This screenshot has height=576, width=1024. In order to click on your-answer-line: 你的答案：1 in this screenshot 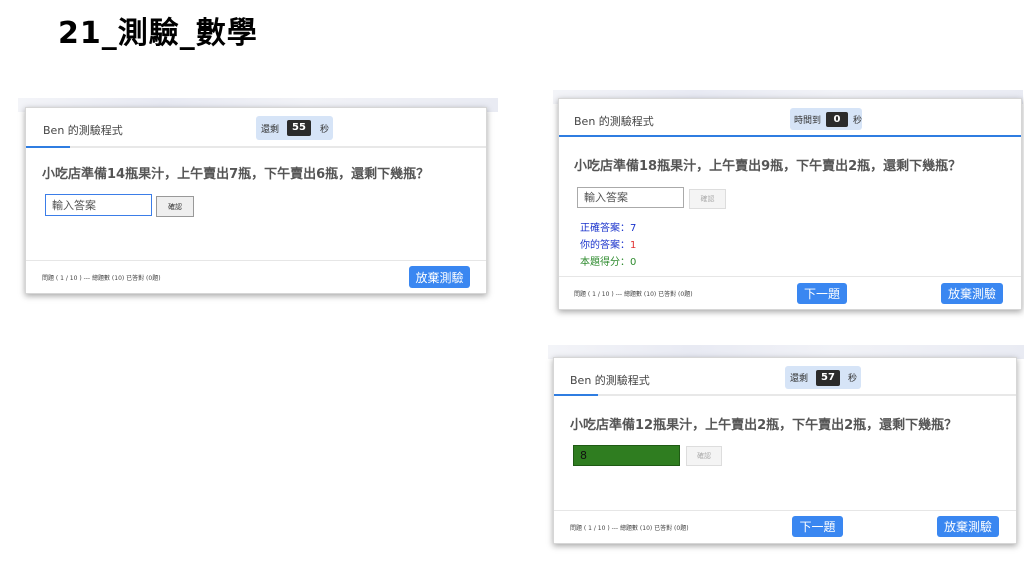, I will do `click(608, 243)`.